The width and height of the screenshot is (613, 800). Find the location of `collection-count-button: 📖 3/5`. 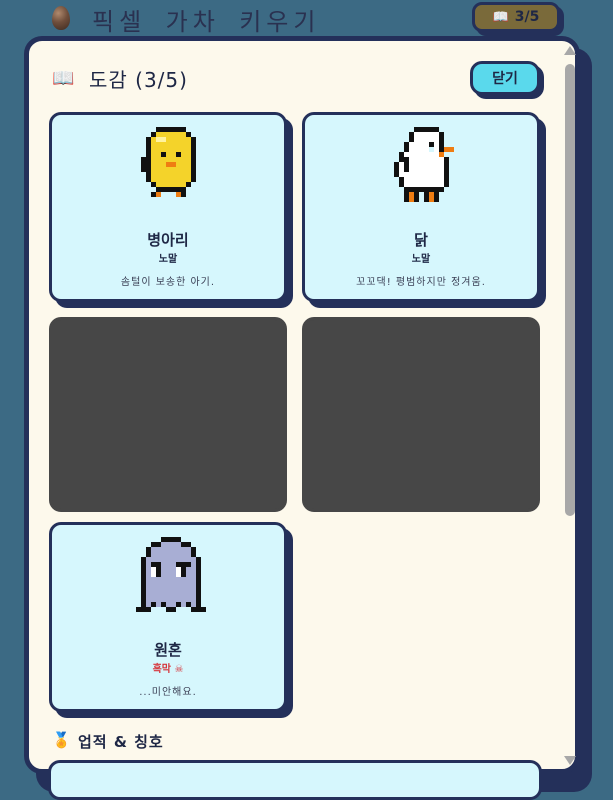

collection-count-button: 📖 3/5 is located at coordinates (516, 17).